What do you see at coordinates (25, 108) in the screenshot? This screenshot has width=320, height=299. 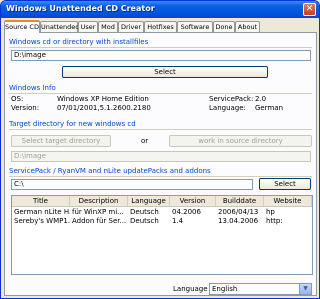 I see `version-label: Version:` at bounding box center [25, 108].